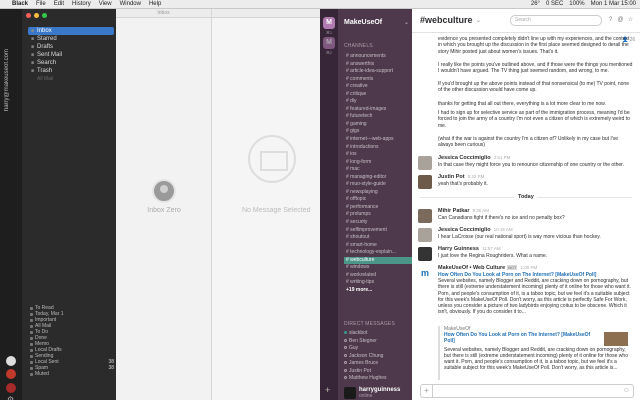 The width and height of the screenshot is (640, 400). Describe the element at coordinates (366, 355) in the screenshot. I see `dm-name: Jackson Chung` at that location.